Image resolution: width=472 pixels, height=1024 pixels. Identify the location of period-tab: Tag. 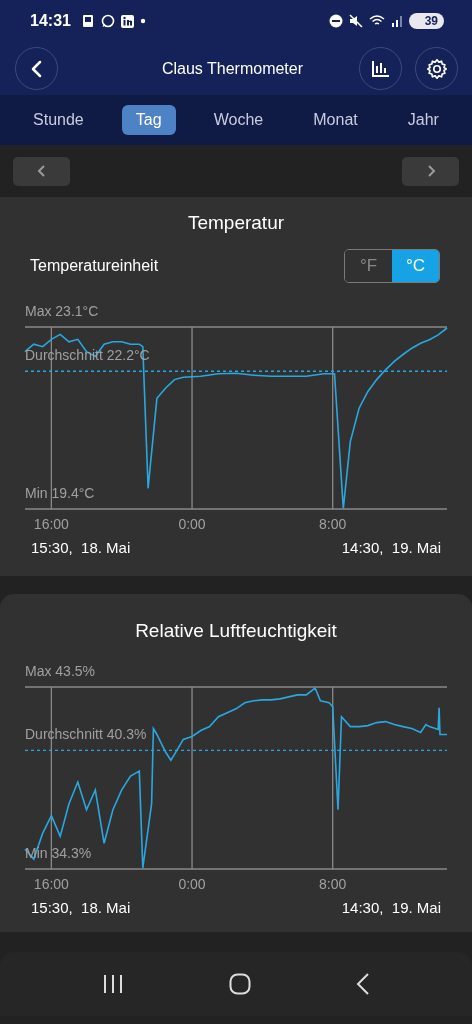
(148, 120).